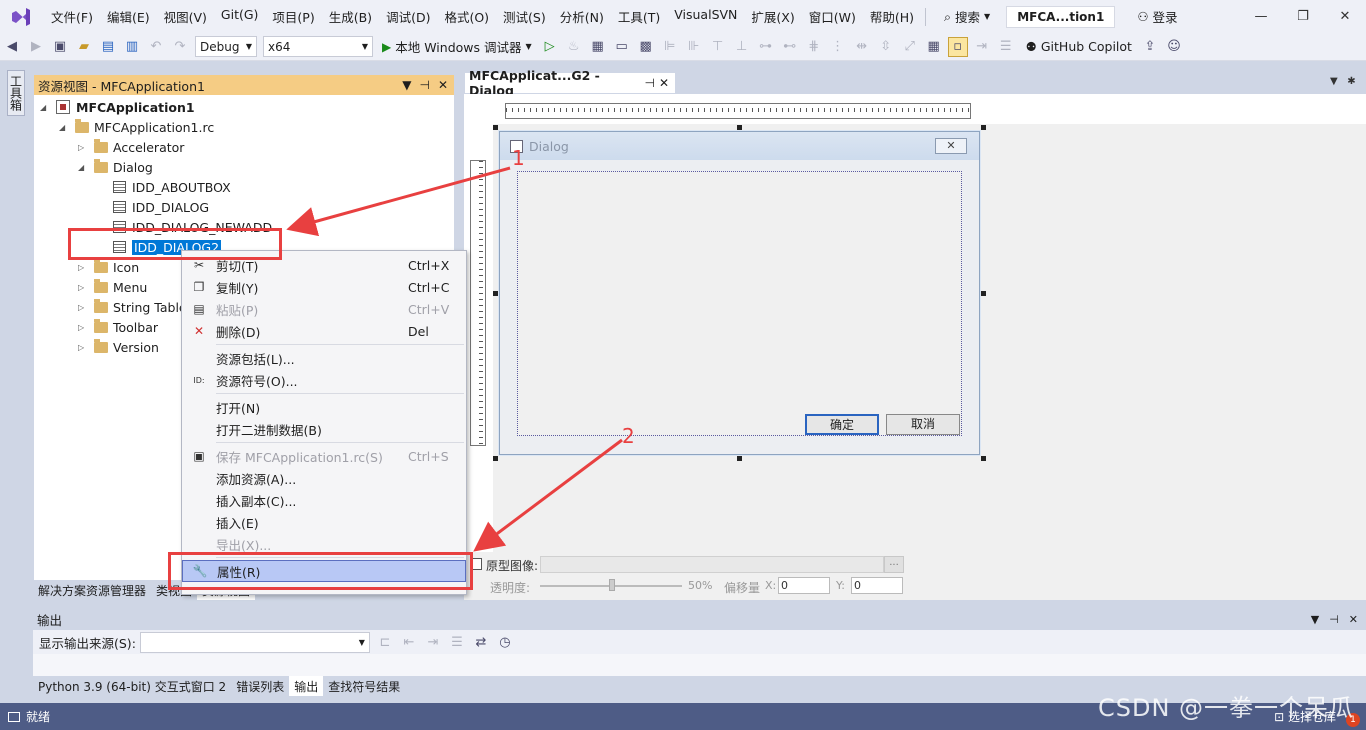 The image size is (1366, 730). I want to click on share-icon: ⇪, so click(1150, 47).